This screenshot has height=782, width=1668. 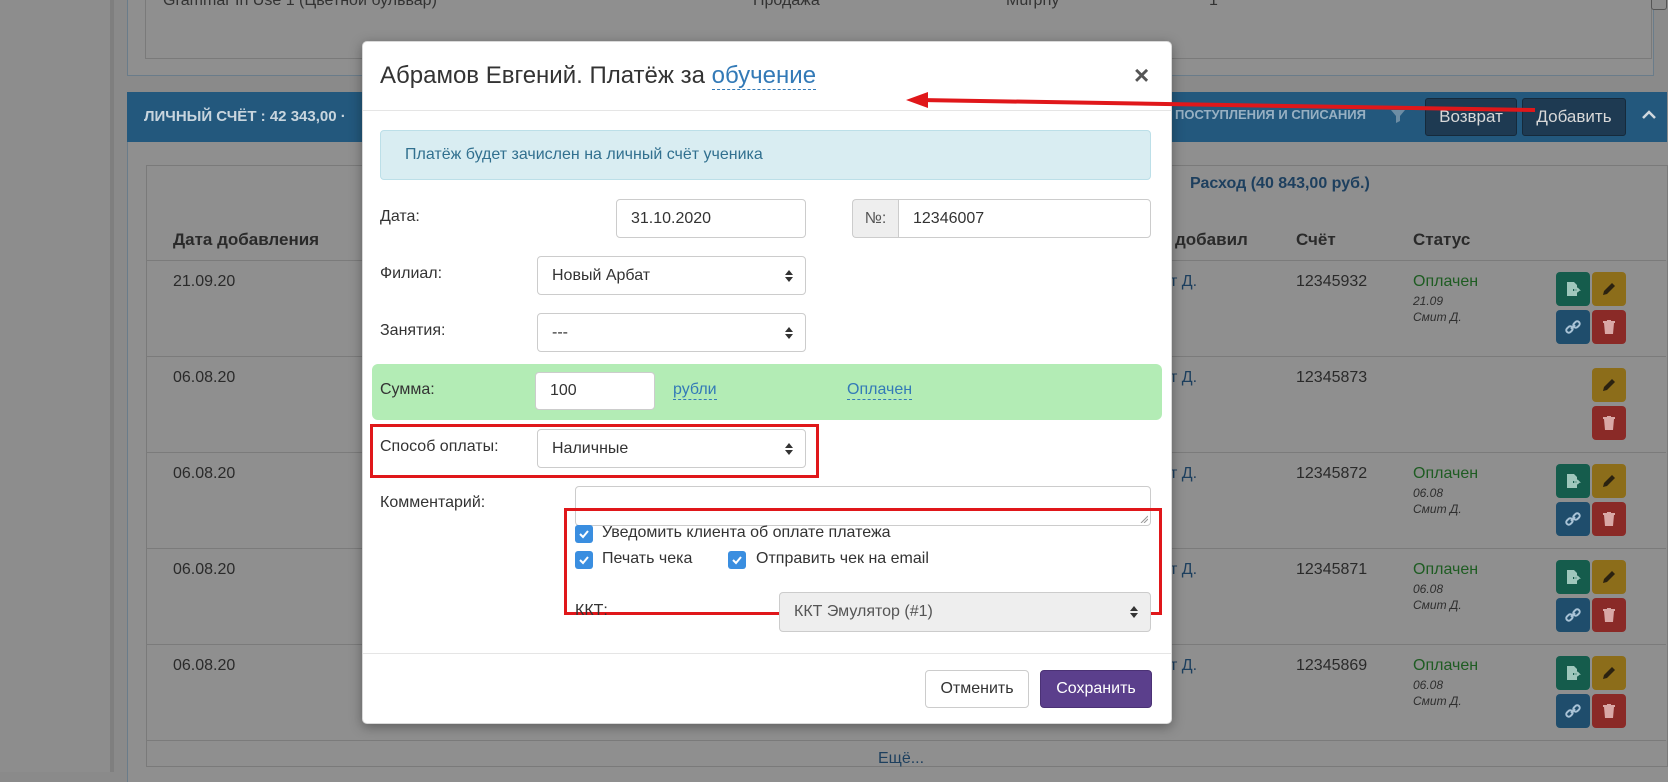 I want to click on kkt-label: ККТ:, so click(x=591, y=610).